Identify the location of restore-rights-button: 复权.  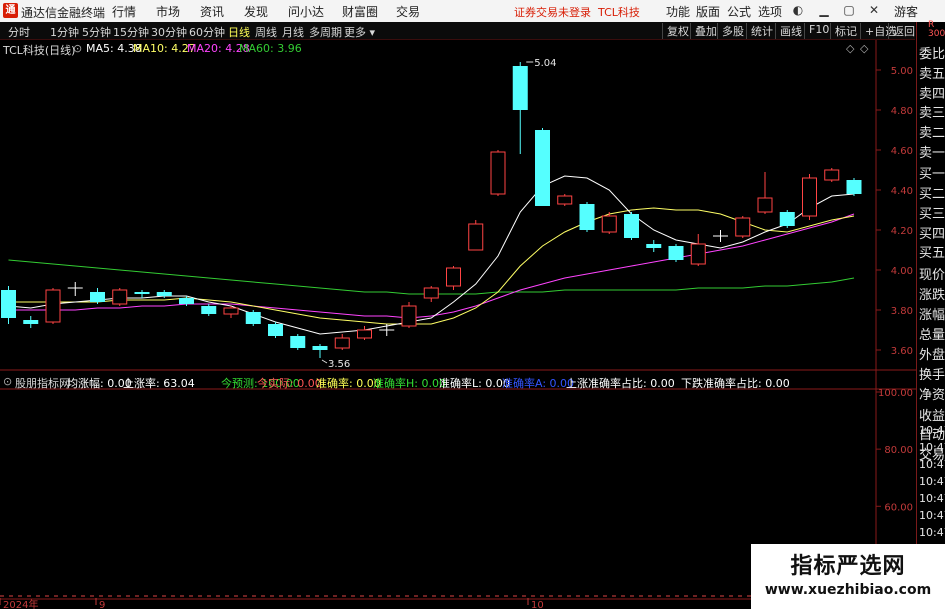
(675, 31).